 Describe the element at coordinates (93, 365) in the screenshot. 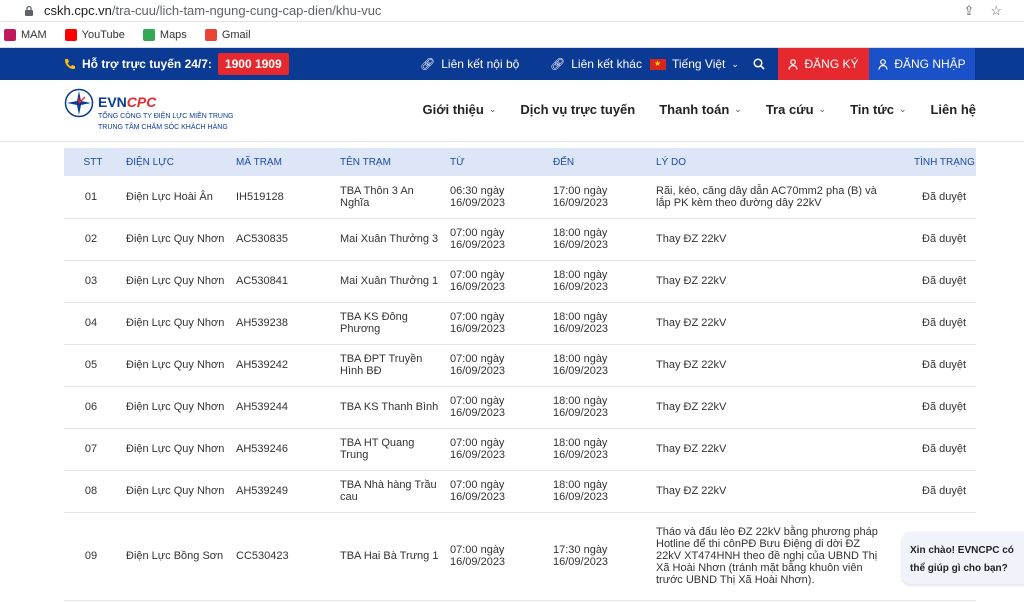

I see `table-cell: 05` at that location.